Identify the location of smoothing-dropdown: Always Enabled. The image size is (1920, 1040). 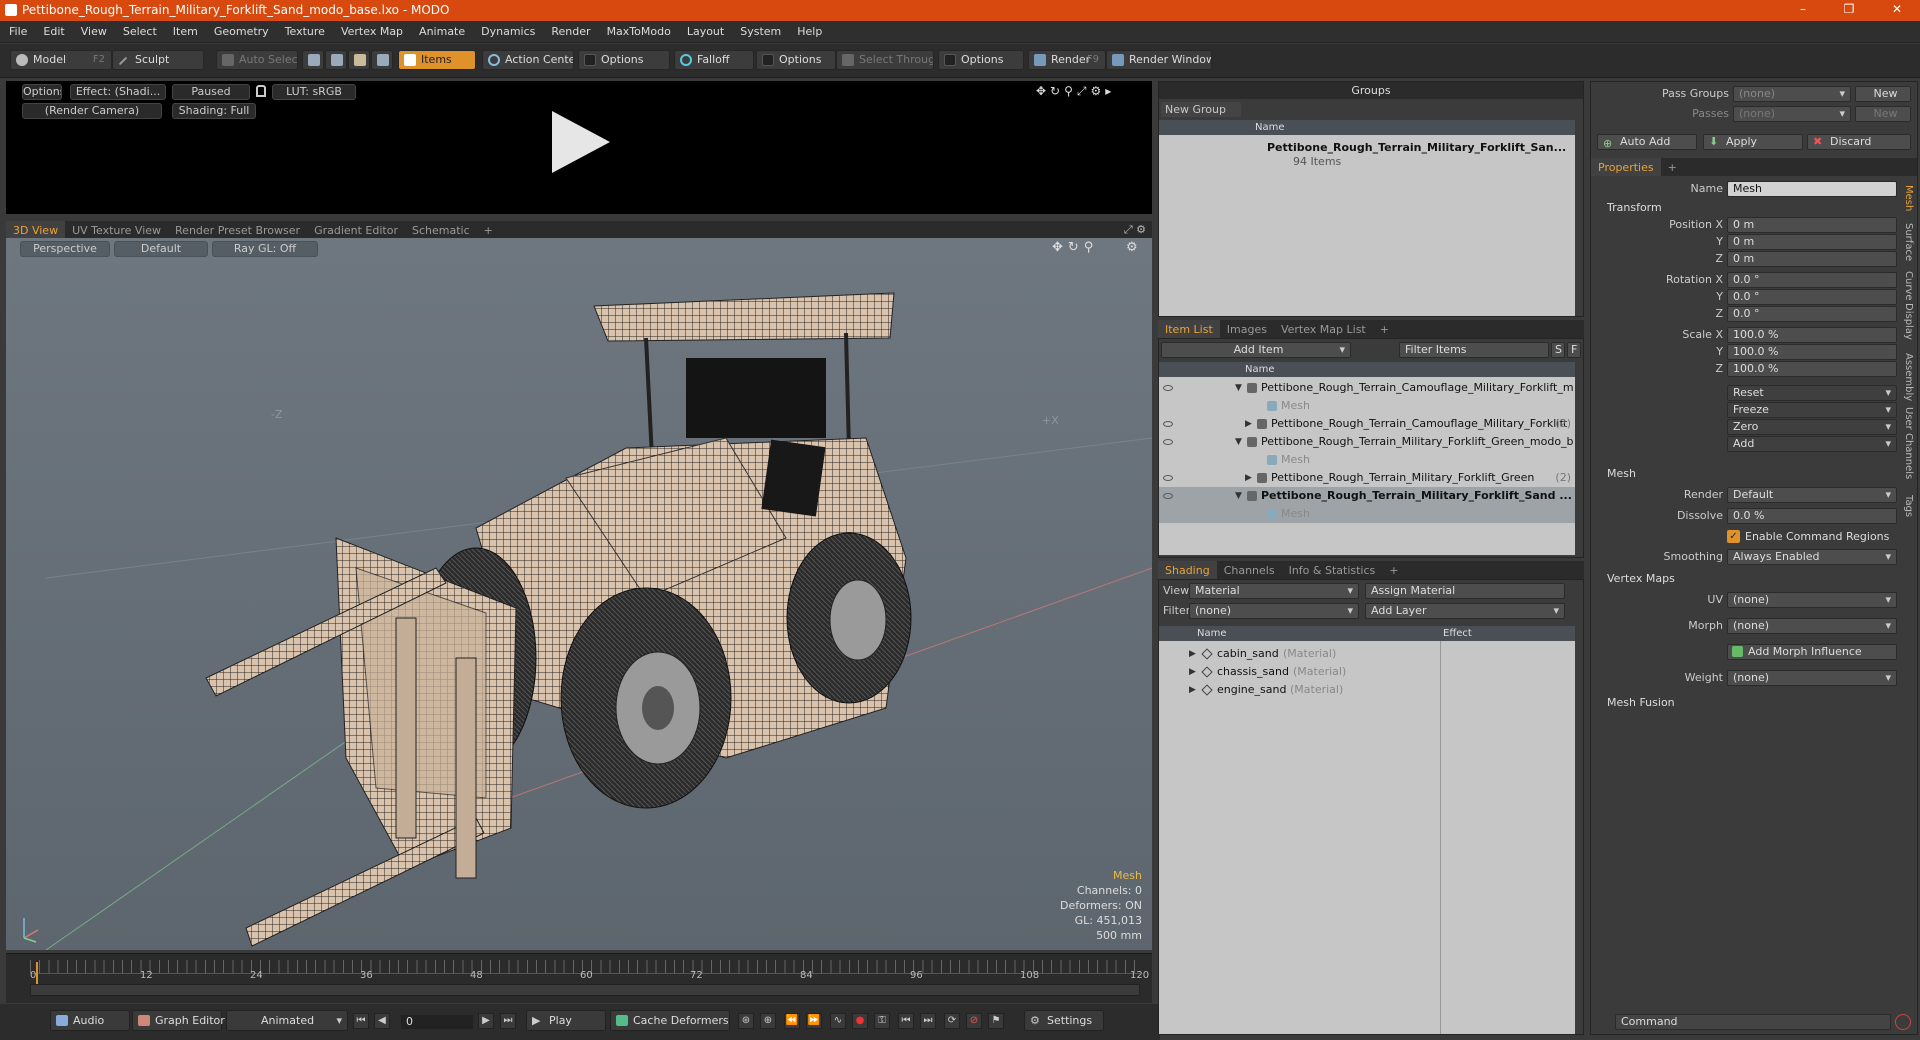
(1812, 557).